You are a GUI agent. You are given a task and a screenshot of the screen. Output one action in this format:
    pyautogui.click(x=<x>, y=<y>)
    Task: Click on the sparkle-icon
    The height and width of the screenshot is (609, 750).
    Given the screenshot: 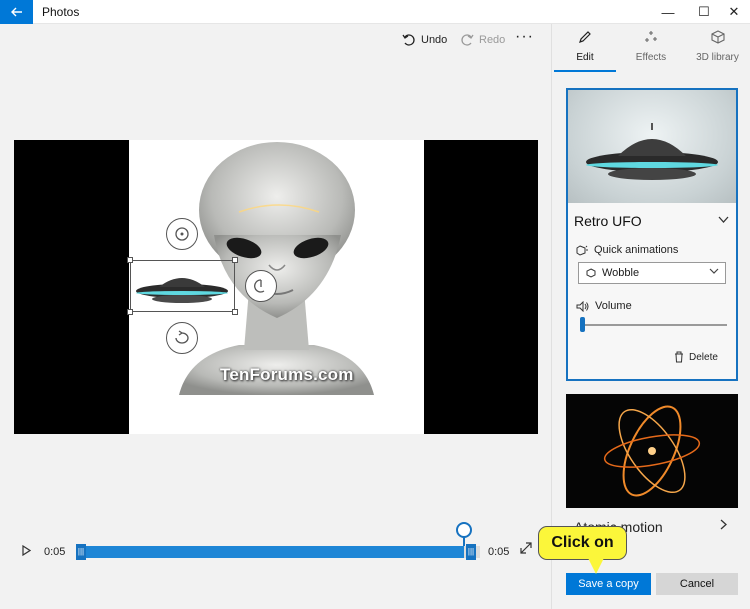 What is the action you would take?
    pyautogui.click(x=651, y=36)
    